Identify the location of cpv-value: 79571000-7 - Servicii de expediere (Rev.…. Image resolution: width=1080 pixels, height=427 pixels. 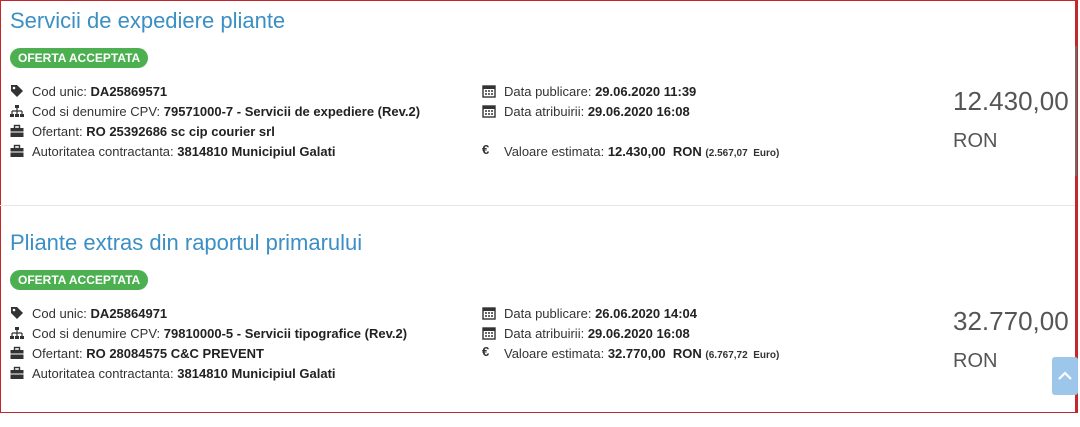
(292, 111).